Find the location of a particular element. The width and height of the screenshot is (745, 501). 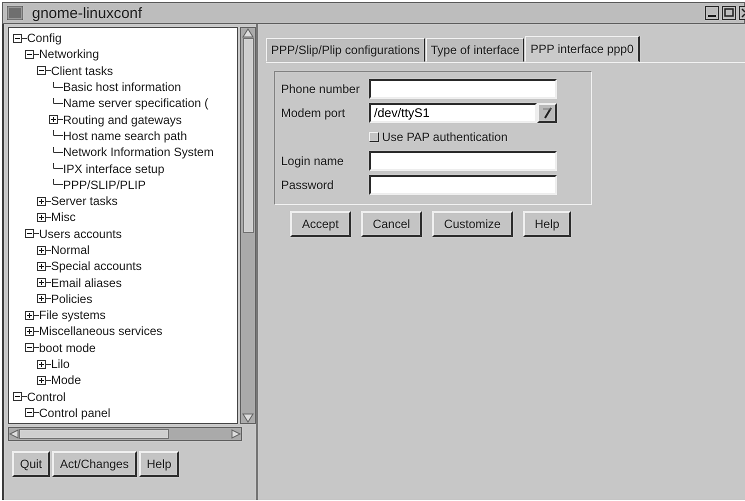

tree-item: Policies is located at coordinates (71, 299).